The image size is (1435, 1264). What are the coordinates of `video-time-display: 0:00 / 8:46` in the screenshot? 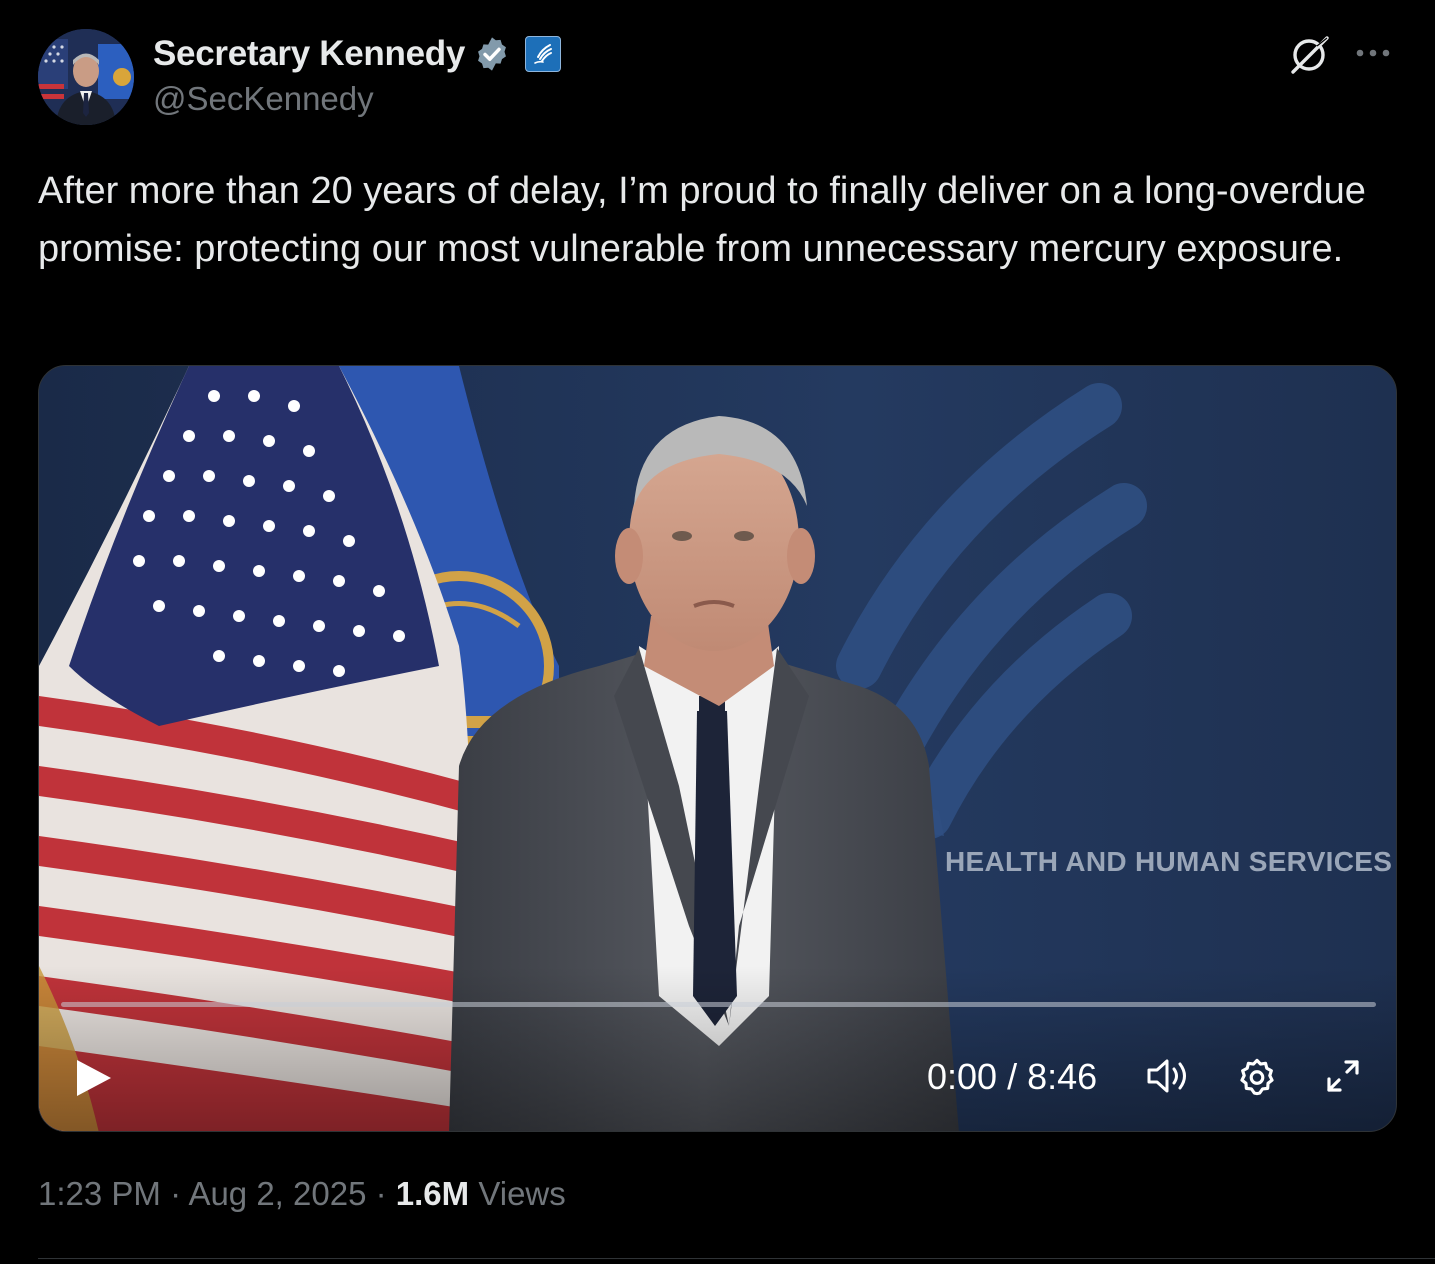 It's located at (1012, 1076).